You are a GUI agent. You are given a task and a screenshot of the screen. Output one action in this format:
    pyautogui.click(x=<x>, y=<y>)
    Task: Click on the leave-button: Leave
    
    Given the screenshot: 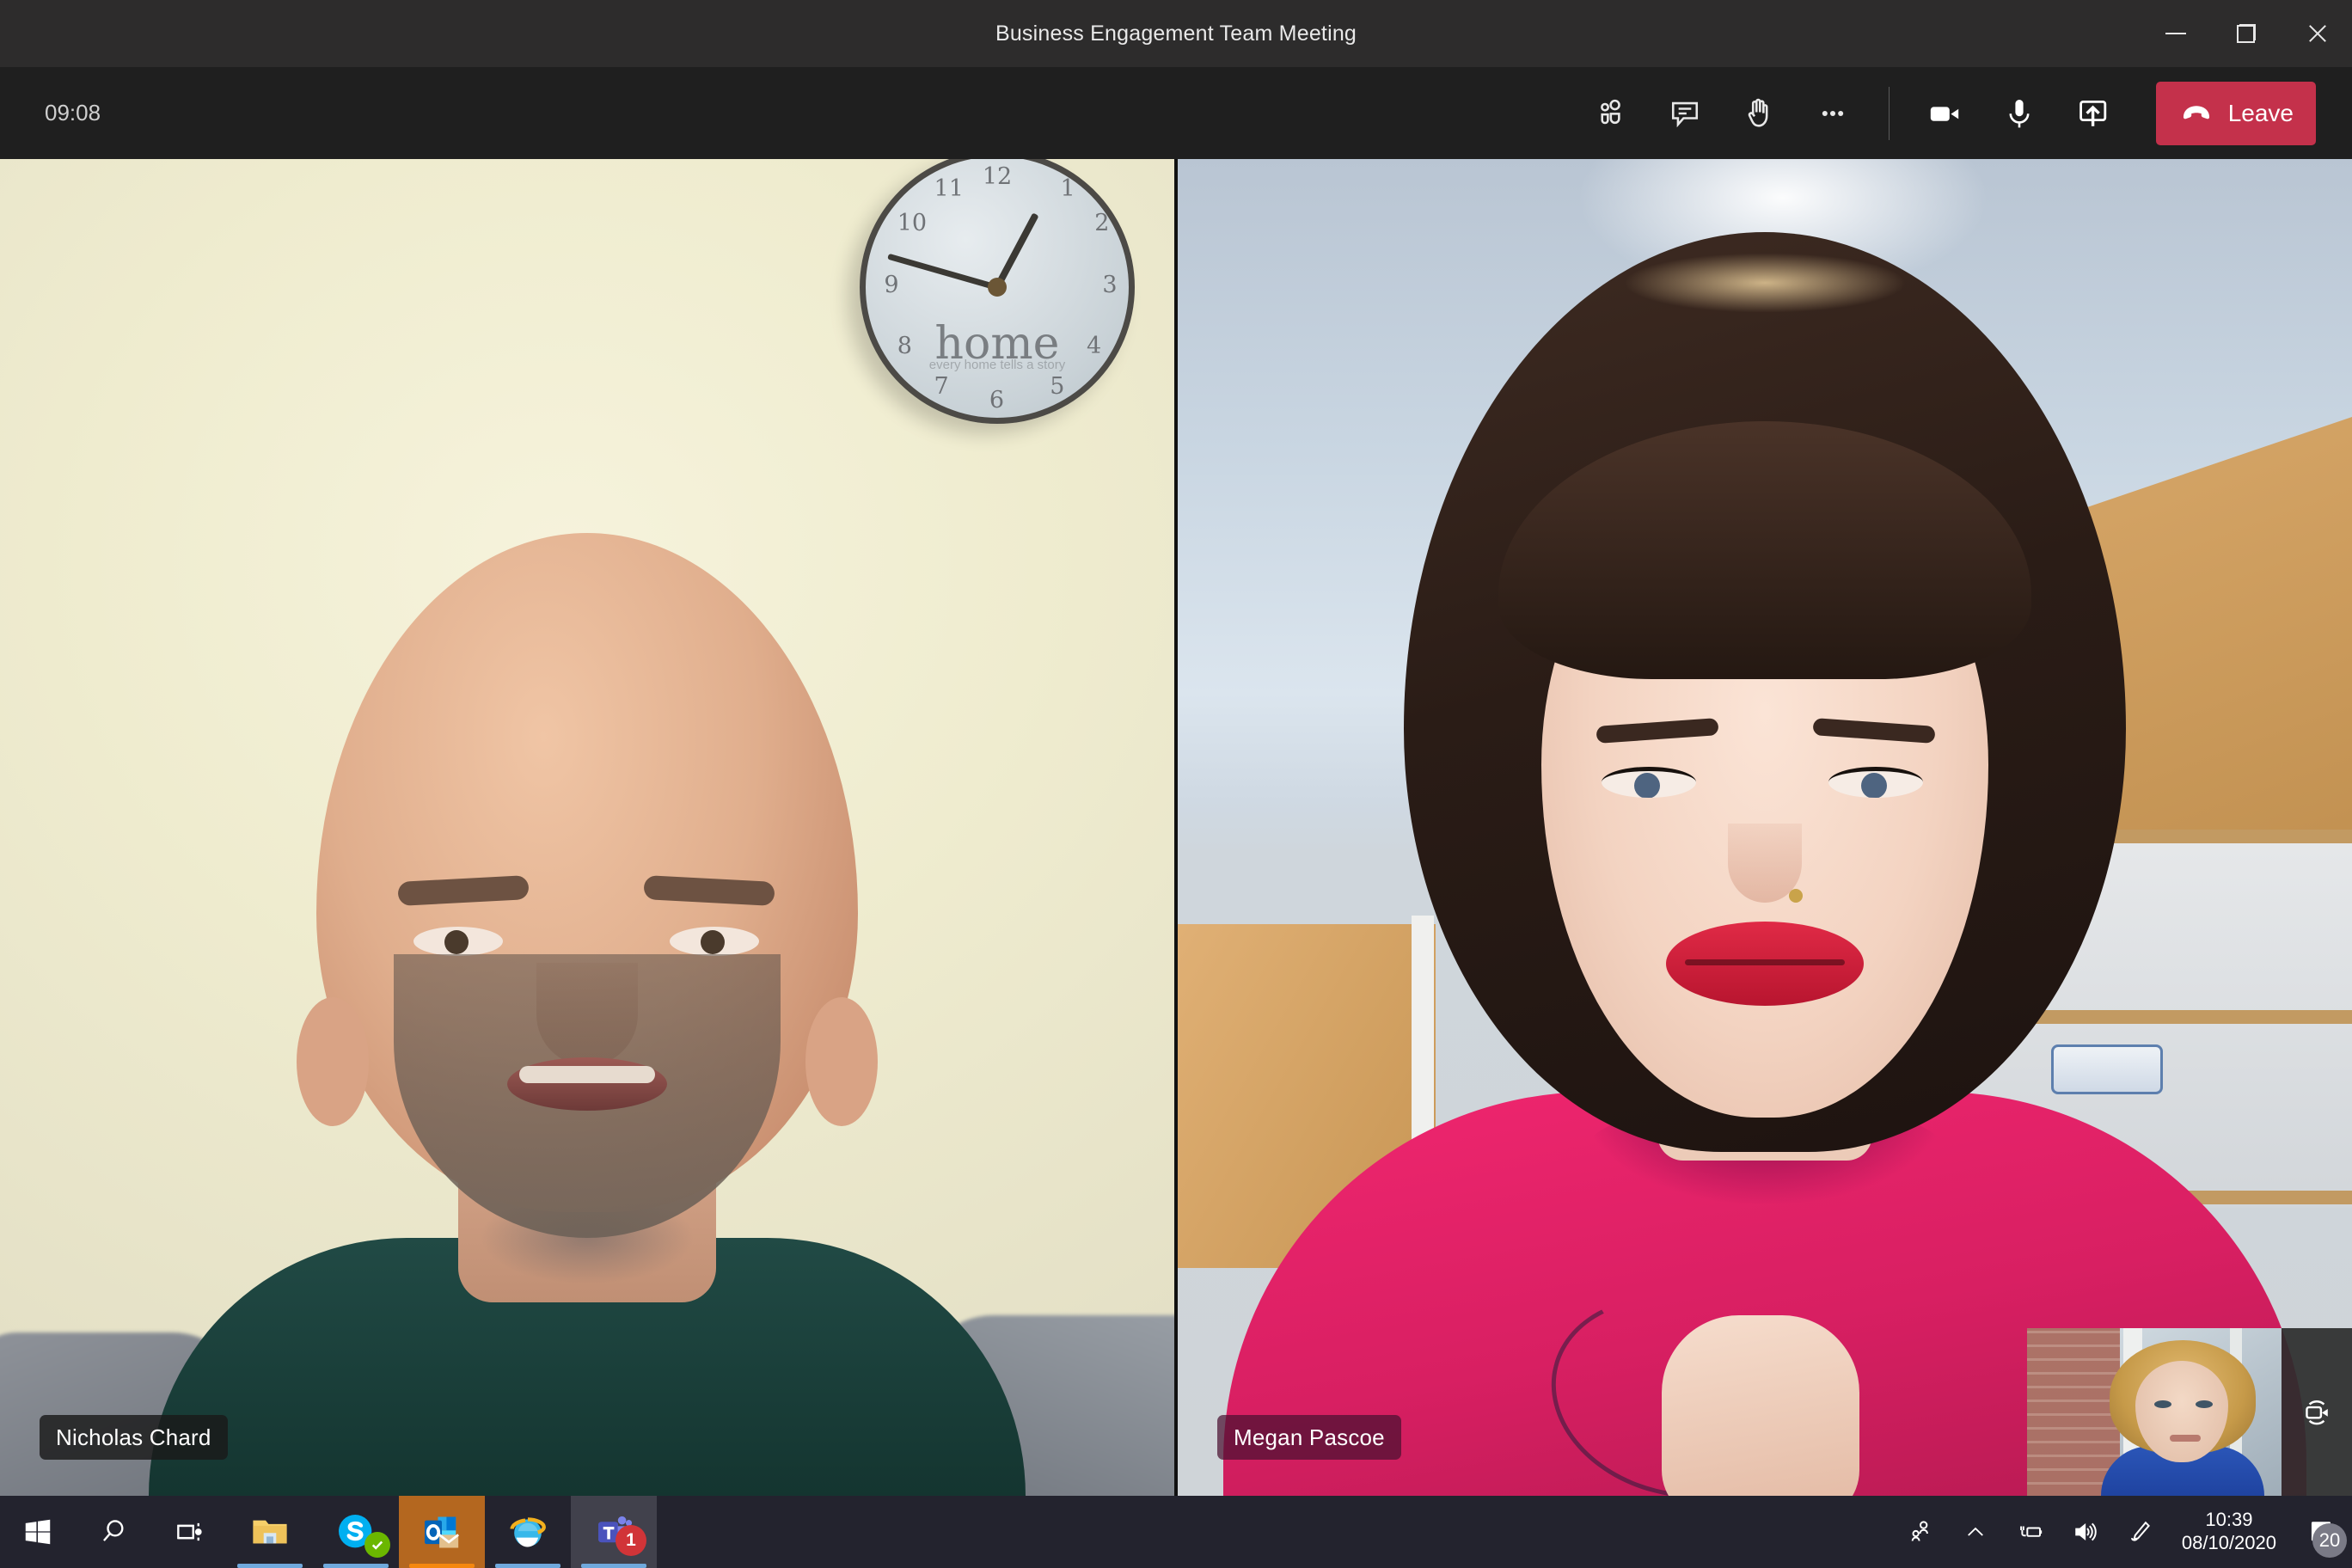 What is the action you would take?
    pyautogui.click(x=2235, y=113)
    